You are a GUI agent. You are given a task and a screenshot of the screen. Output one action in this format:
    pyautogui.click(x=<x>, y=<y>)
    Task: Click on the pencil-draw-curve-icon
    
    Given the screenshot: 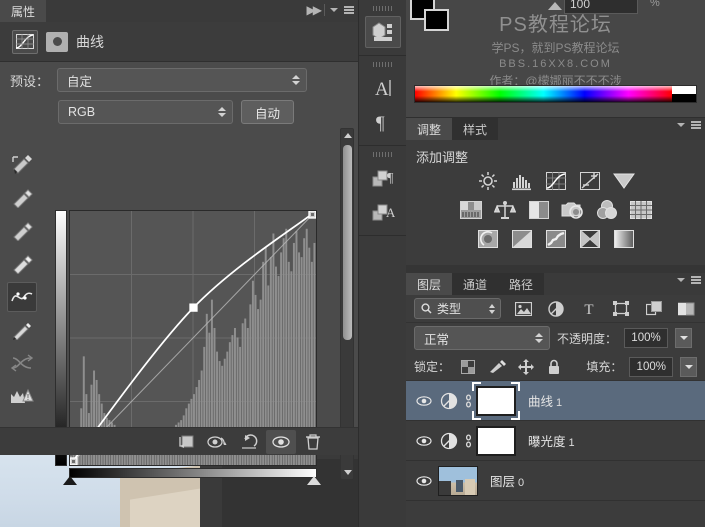 What is the action you would take?
    pyautogui.click(x=22, y=330)
    